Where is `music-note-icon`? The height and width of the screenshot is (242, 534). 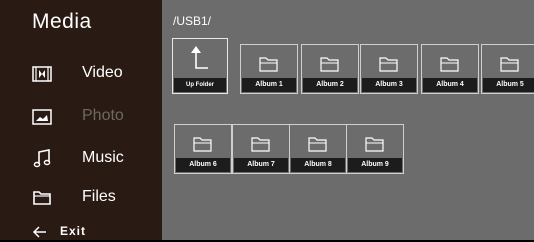
music-note-icon is located at coordinates (42, 158).